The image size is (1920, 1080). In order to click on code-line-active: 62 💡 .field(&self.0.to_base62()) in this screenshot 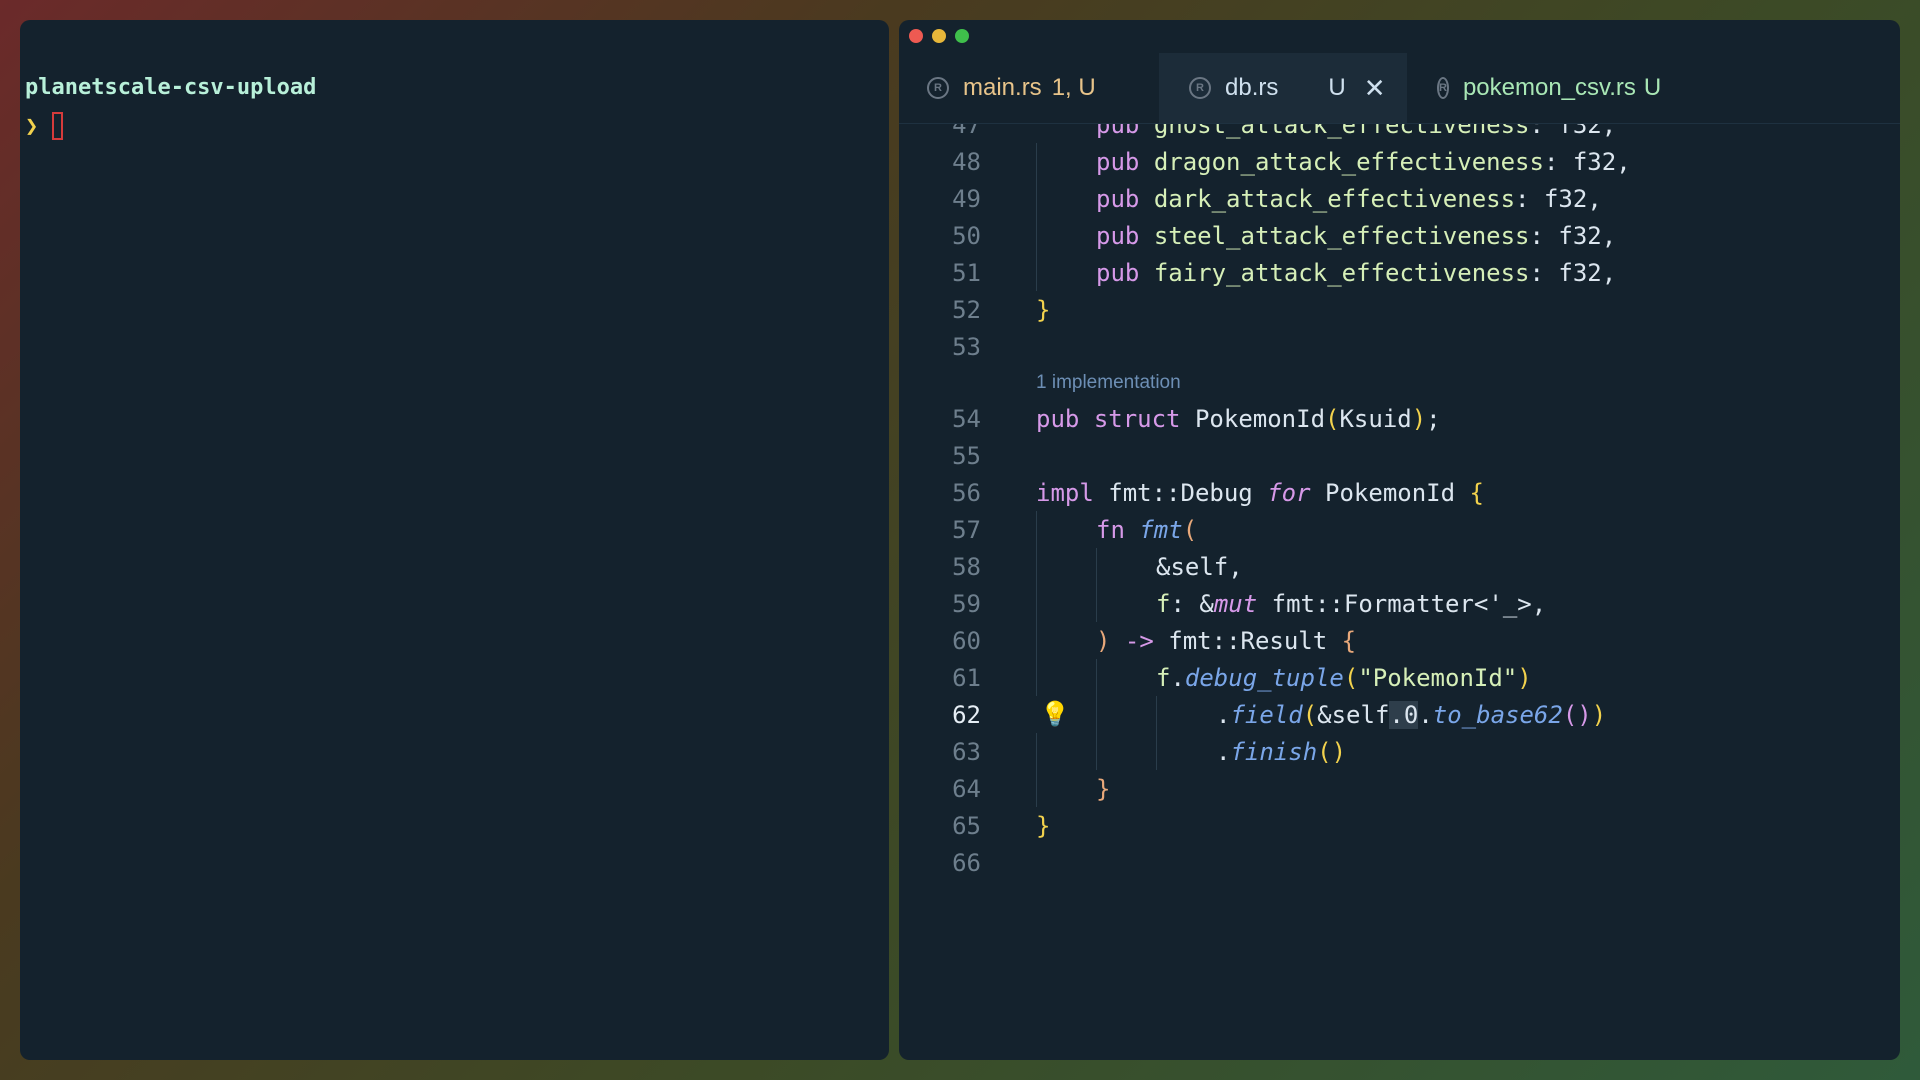, I will do `click(1399, 714)`.